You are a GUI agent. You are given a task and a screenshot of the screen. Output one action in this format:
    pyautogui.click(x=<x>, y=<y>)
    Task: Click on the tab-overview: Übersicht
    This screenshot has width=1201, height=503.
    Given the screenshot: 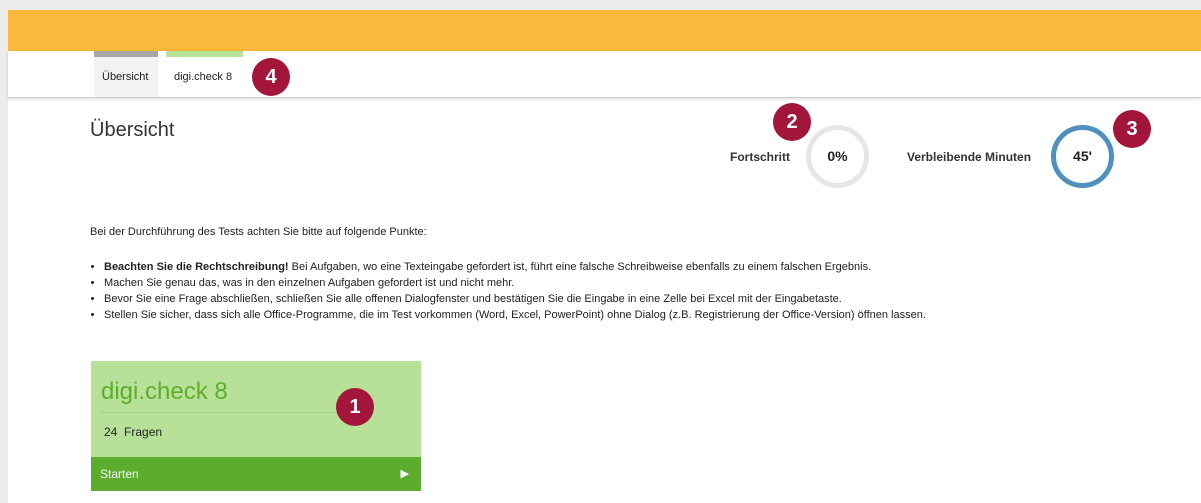 What is the action you would take?
    pyautogui.click(x=126, y=74)
    